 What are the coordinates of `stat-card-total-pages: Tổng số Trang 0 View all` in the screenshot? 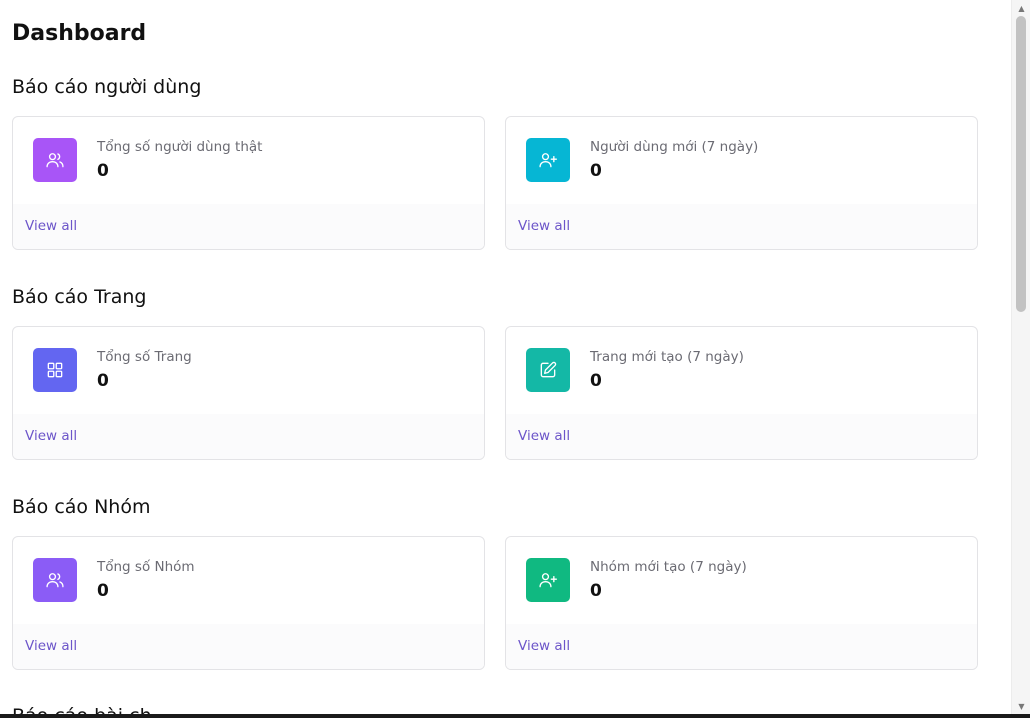 It's located at (248, 393).